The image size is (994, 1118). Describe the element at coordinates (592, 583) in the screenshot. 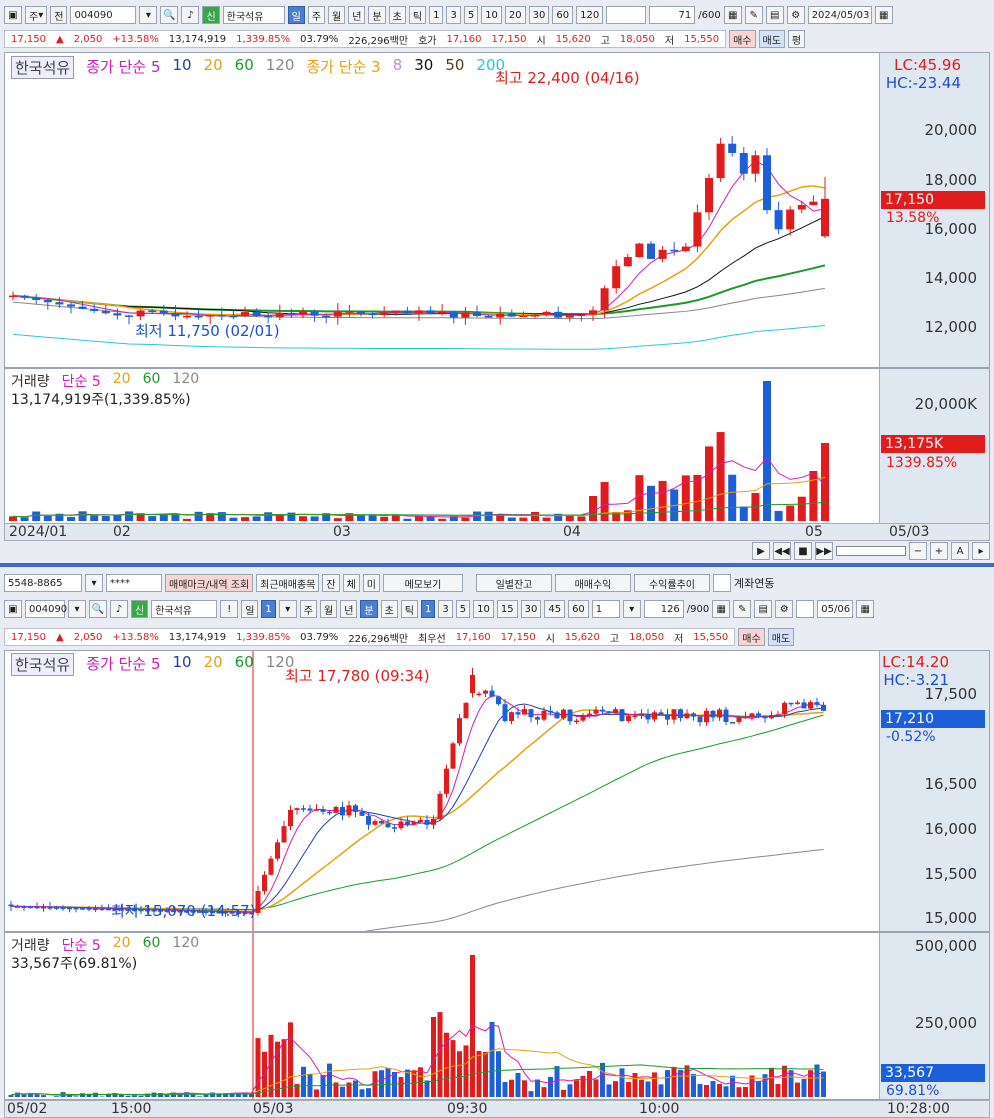

I see `trade-profit-button: 매매수익` at that location.